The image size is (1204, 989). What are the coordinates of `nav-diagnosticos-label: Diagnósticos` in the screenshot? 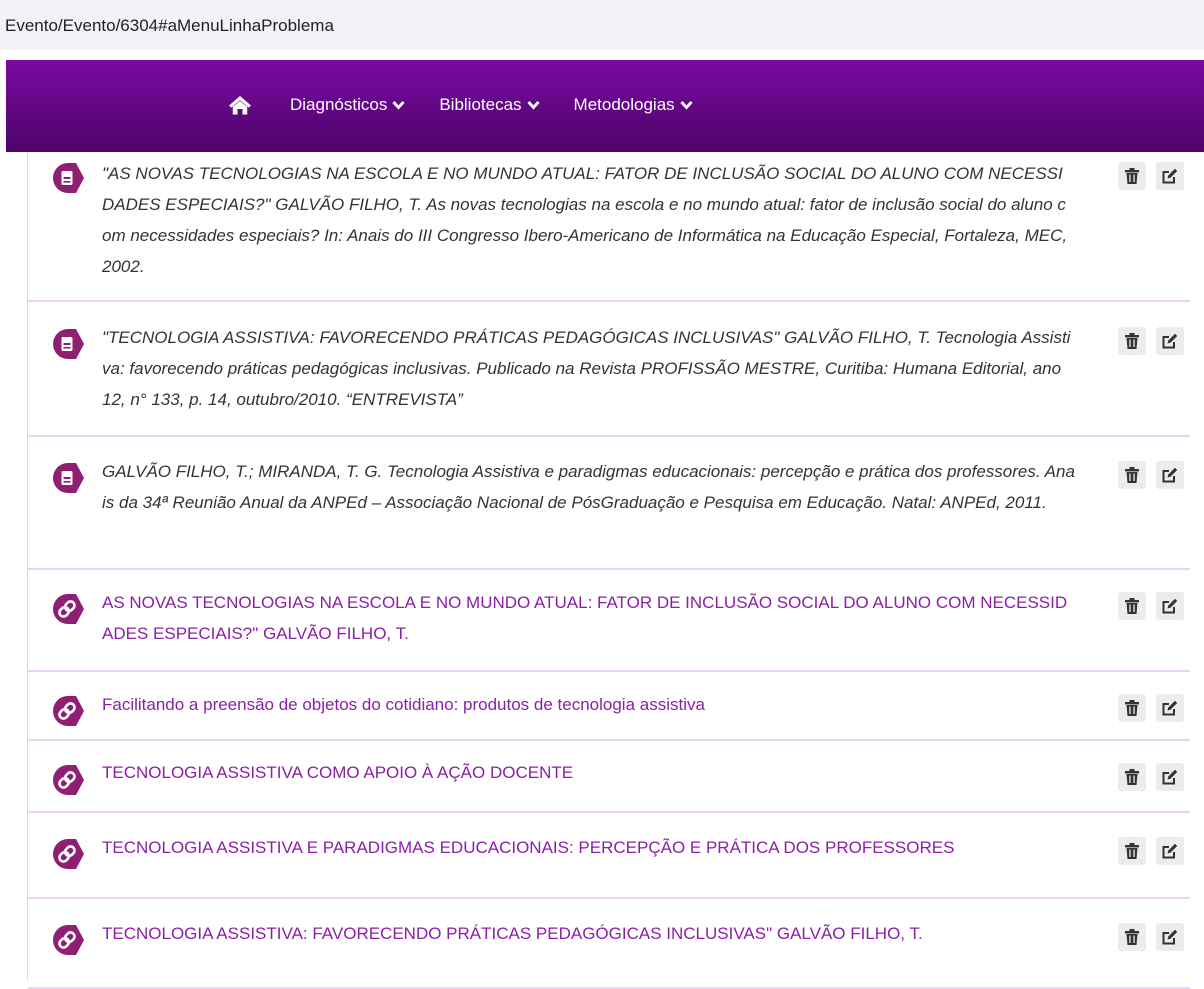 It's located at (339, 104).